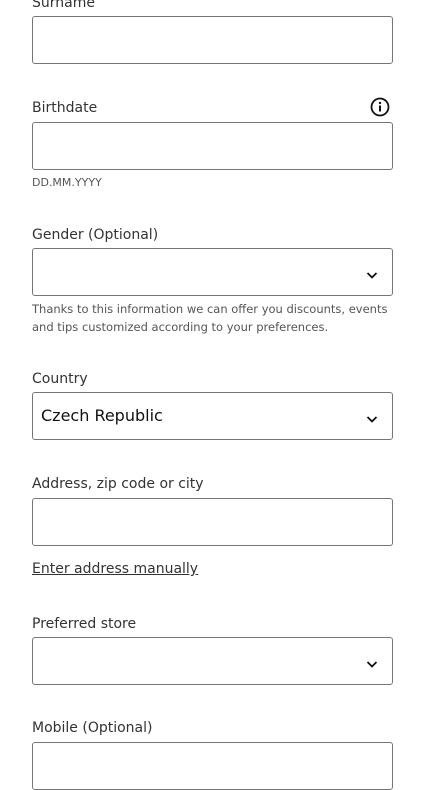  What do you see at coordinates (380, 107) in the screenshot?
I see `info-icon` at bounding box center [380, 107].